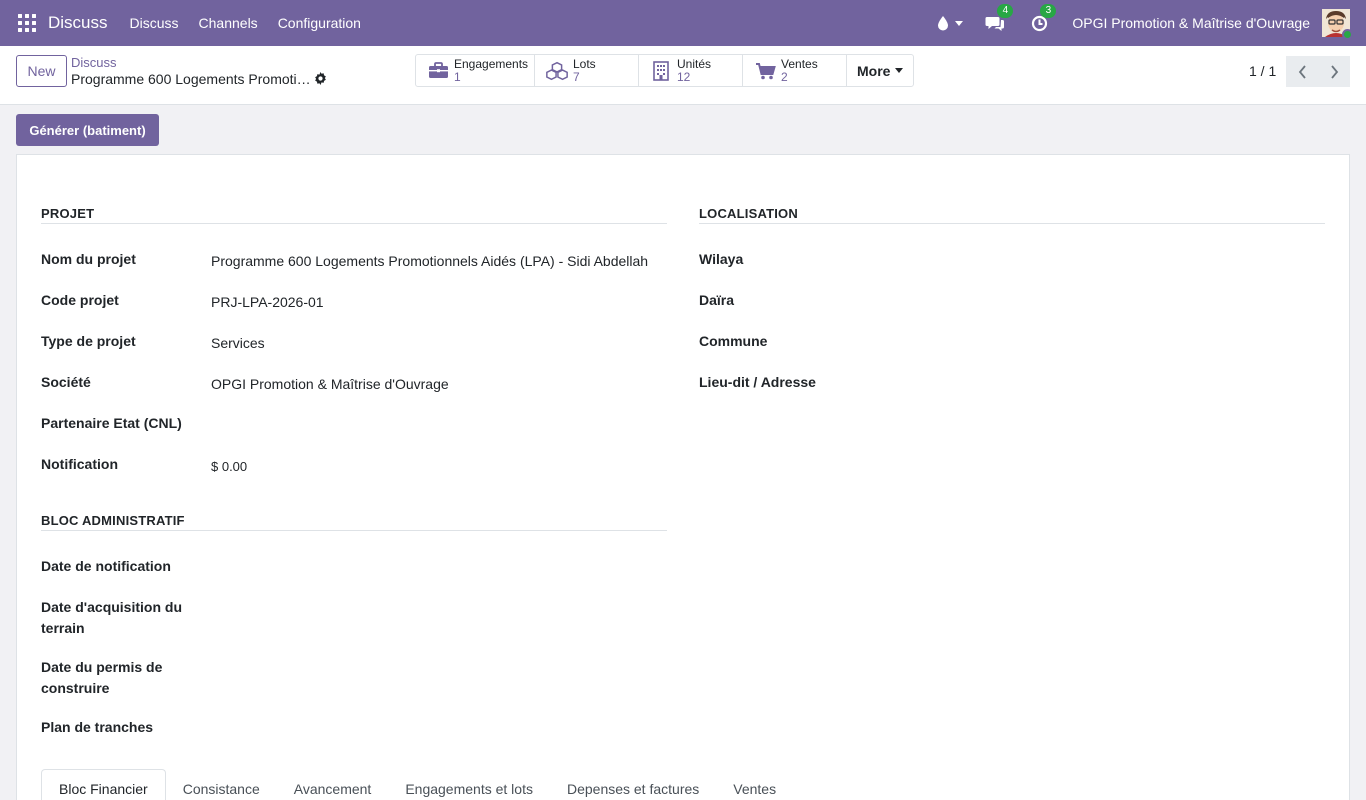 The image size is (1366, 800). What do you see at coordinates (112, 617) in the screenshot?
I see `field-label-date-acquisition: Date d'acquisition du terrain` at bounding box center [112, 617].